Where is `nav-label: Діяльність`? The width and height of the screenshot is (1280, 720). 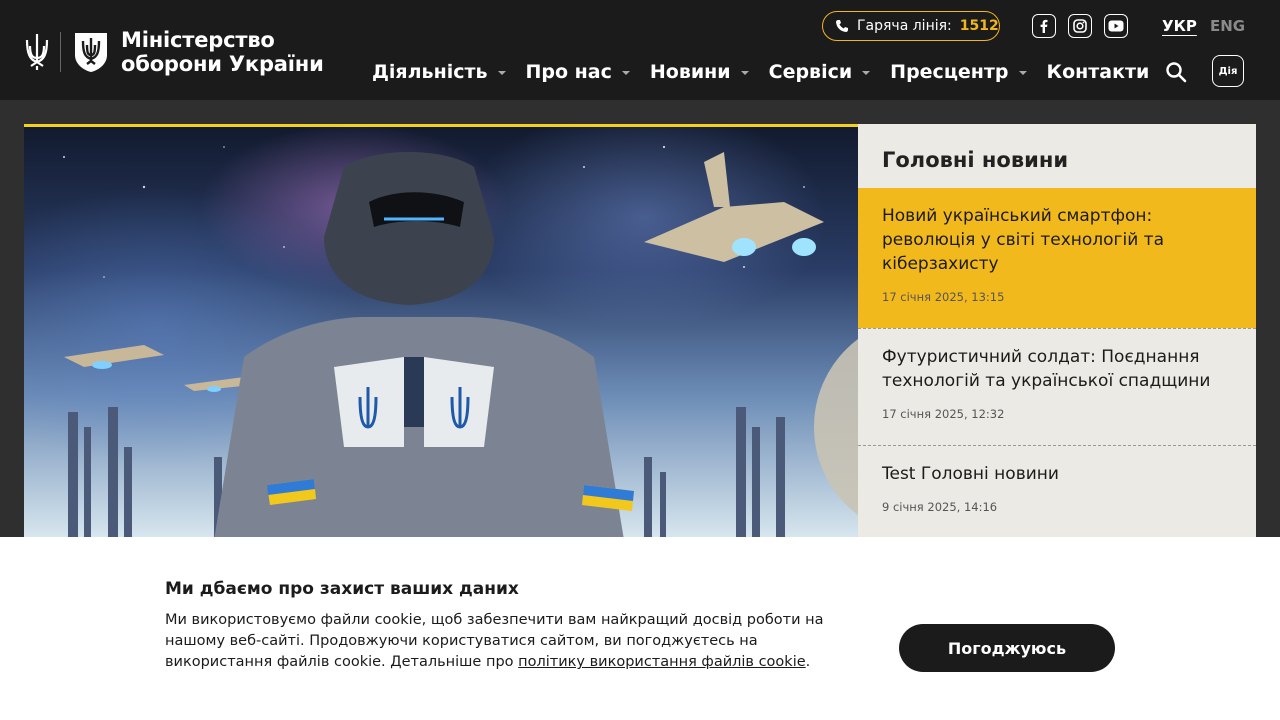 nav-label: Діяльність is located at coordinates (430, 72).